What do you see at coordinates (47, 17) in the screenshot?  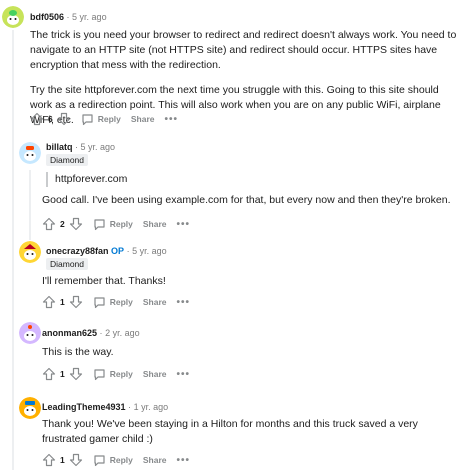 I see `username: bdf0506` at bounding box center [47, 17].